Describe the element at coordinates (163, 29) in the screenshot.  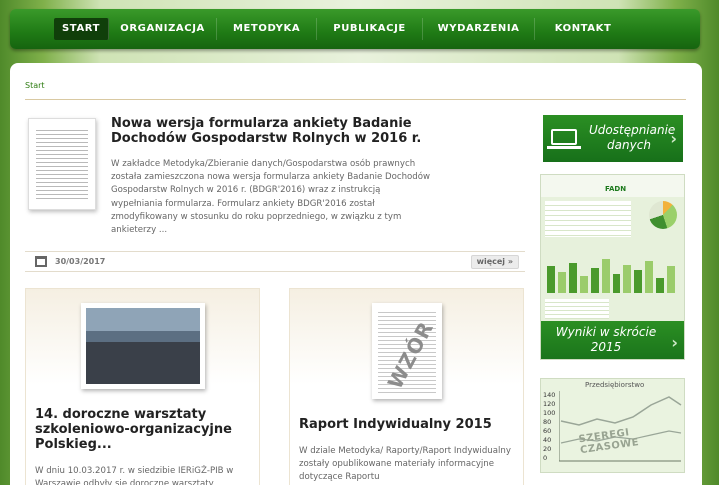
I see `nav-item-organizacja: ORGANIZACJA` at that location.